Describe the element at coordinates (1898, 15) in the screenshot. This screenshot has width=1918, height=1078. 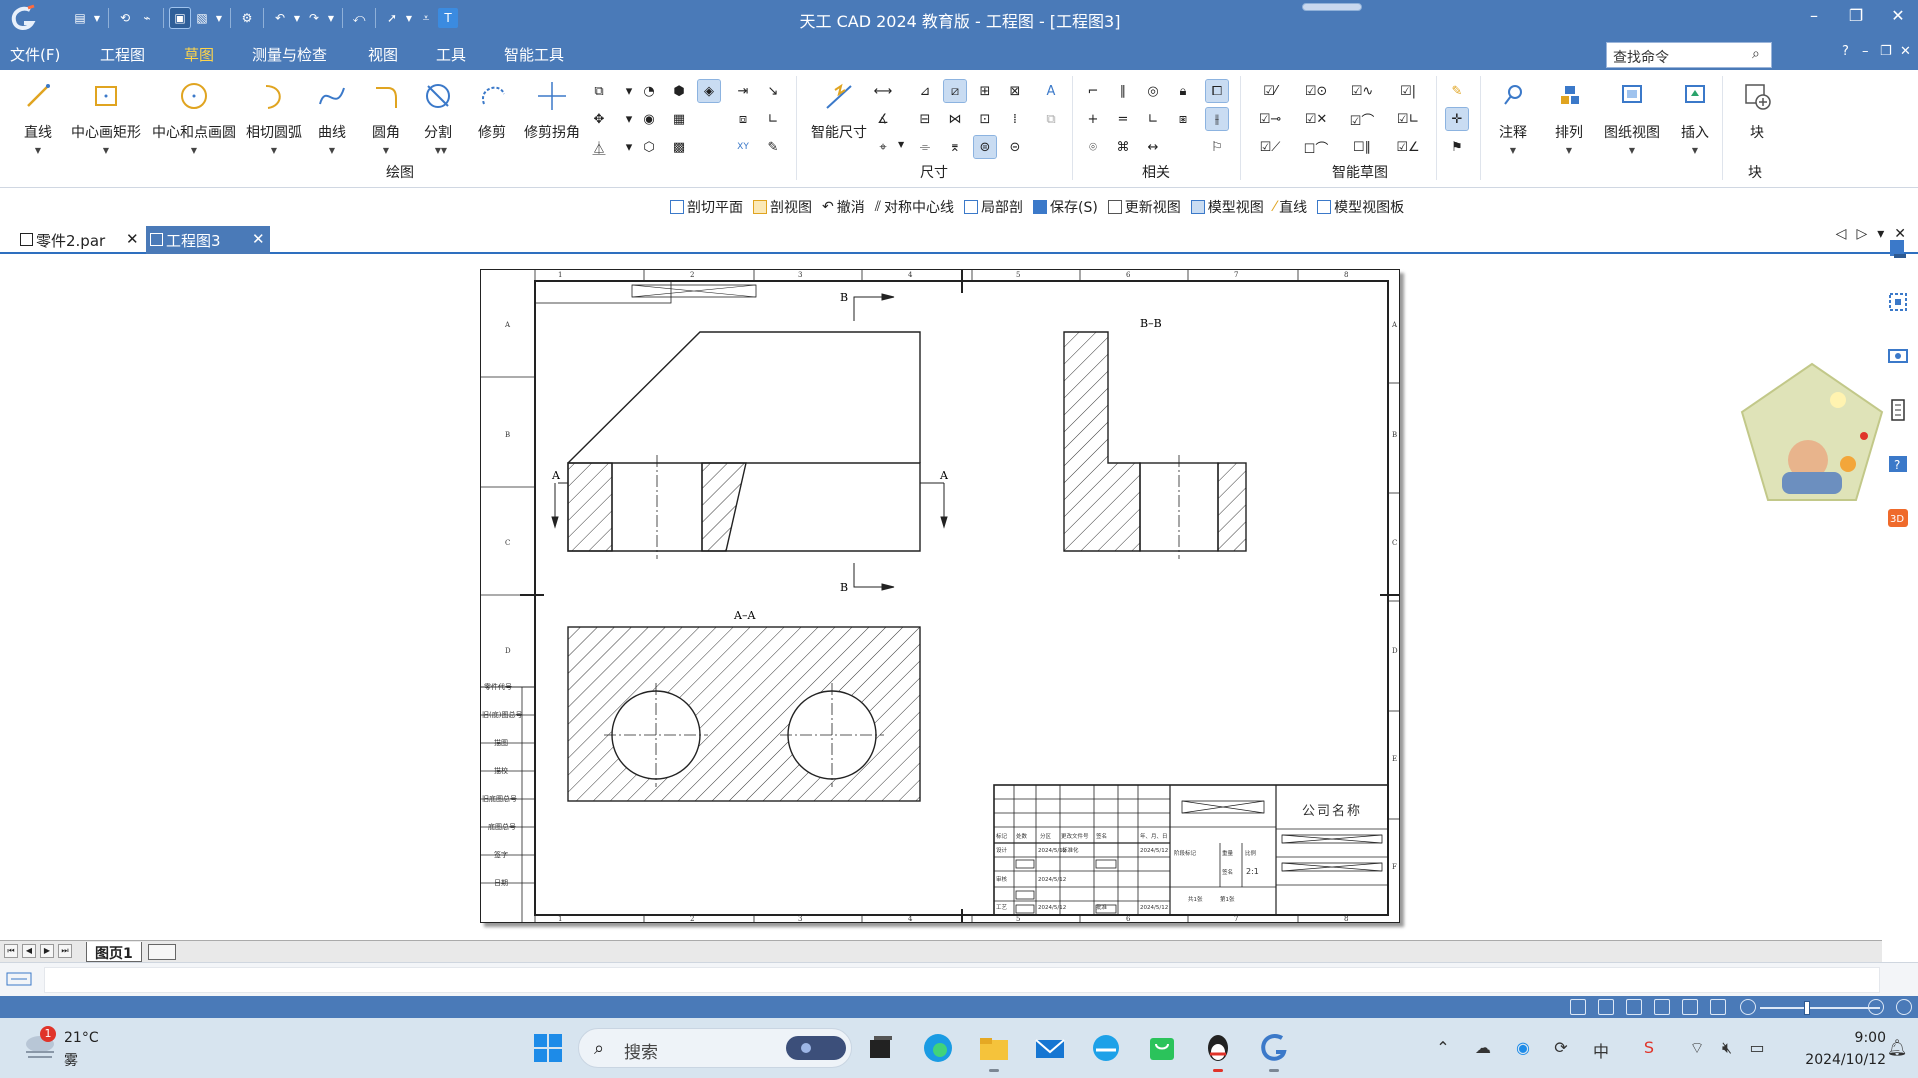
I see `close-window-icon: ✕` at that location.